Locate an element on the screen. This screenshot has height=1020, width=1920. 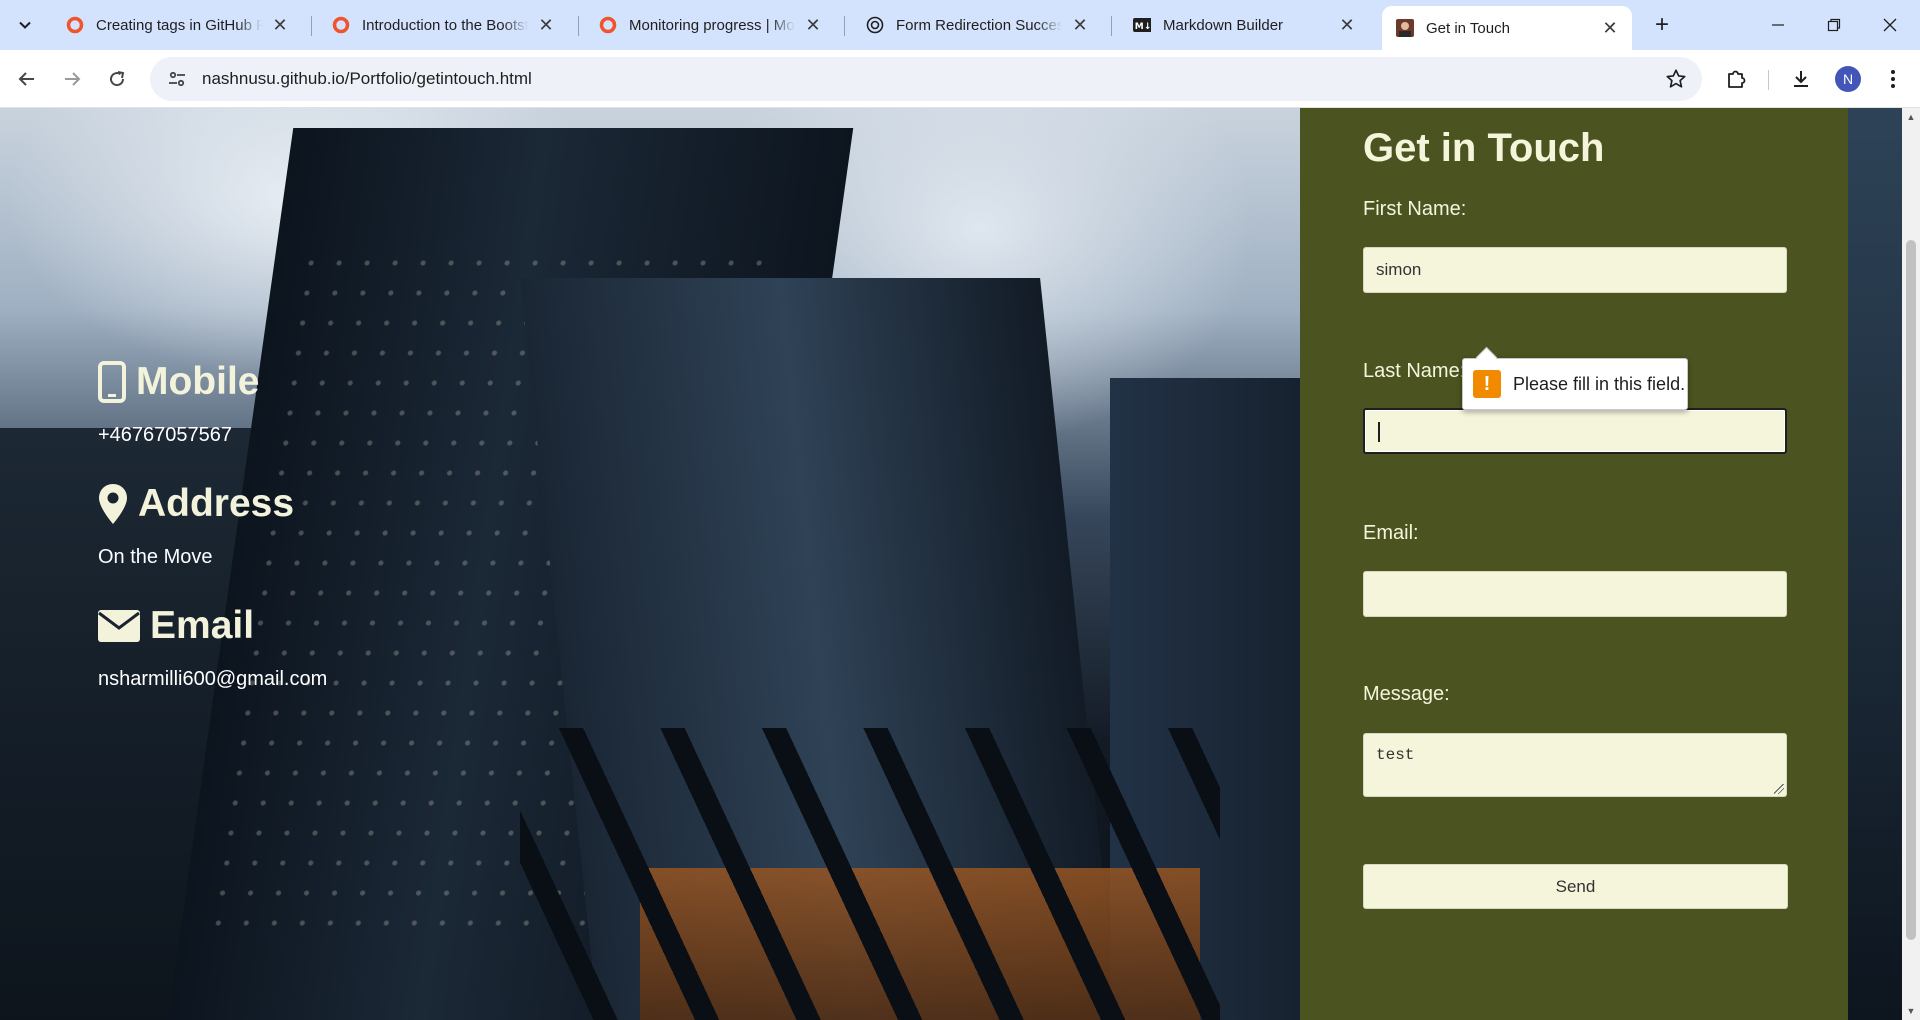
chevron-down-icon is located at coordinates (25, 25).